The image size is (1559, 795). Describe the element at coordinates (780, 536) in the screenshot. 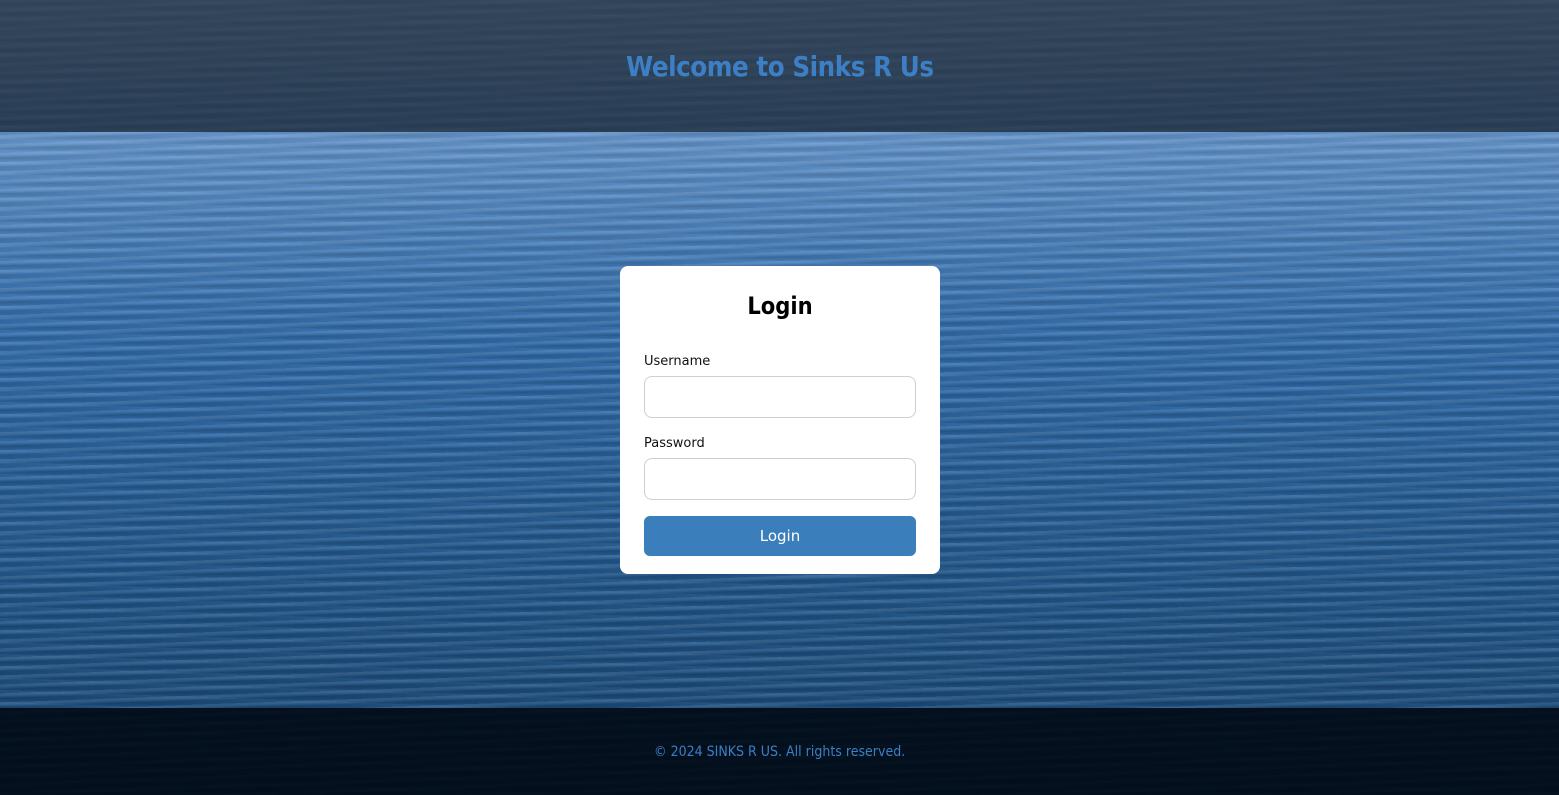

I see `login-button: Login` at that location.